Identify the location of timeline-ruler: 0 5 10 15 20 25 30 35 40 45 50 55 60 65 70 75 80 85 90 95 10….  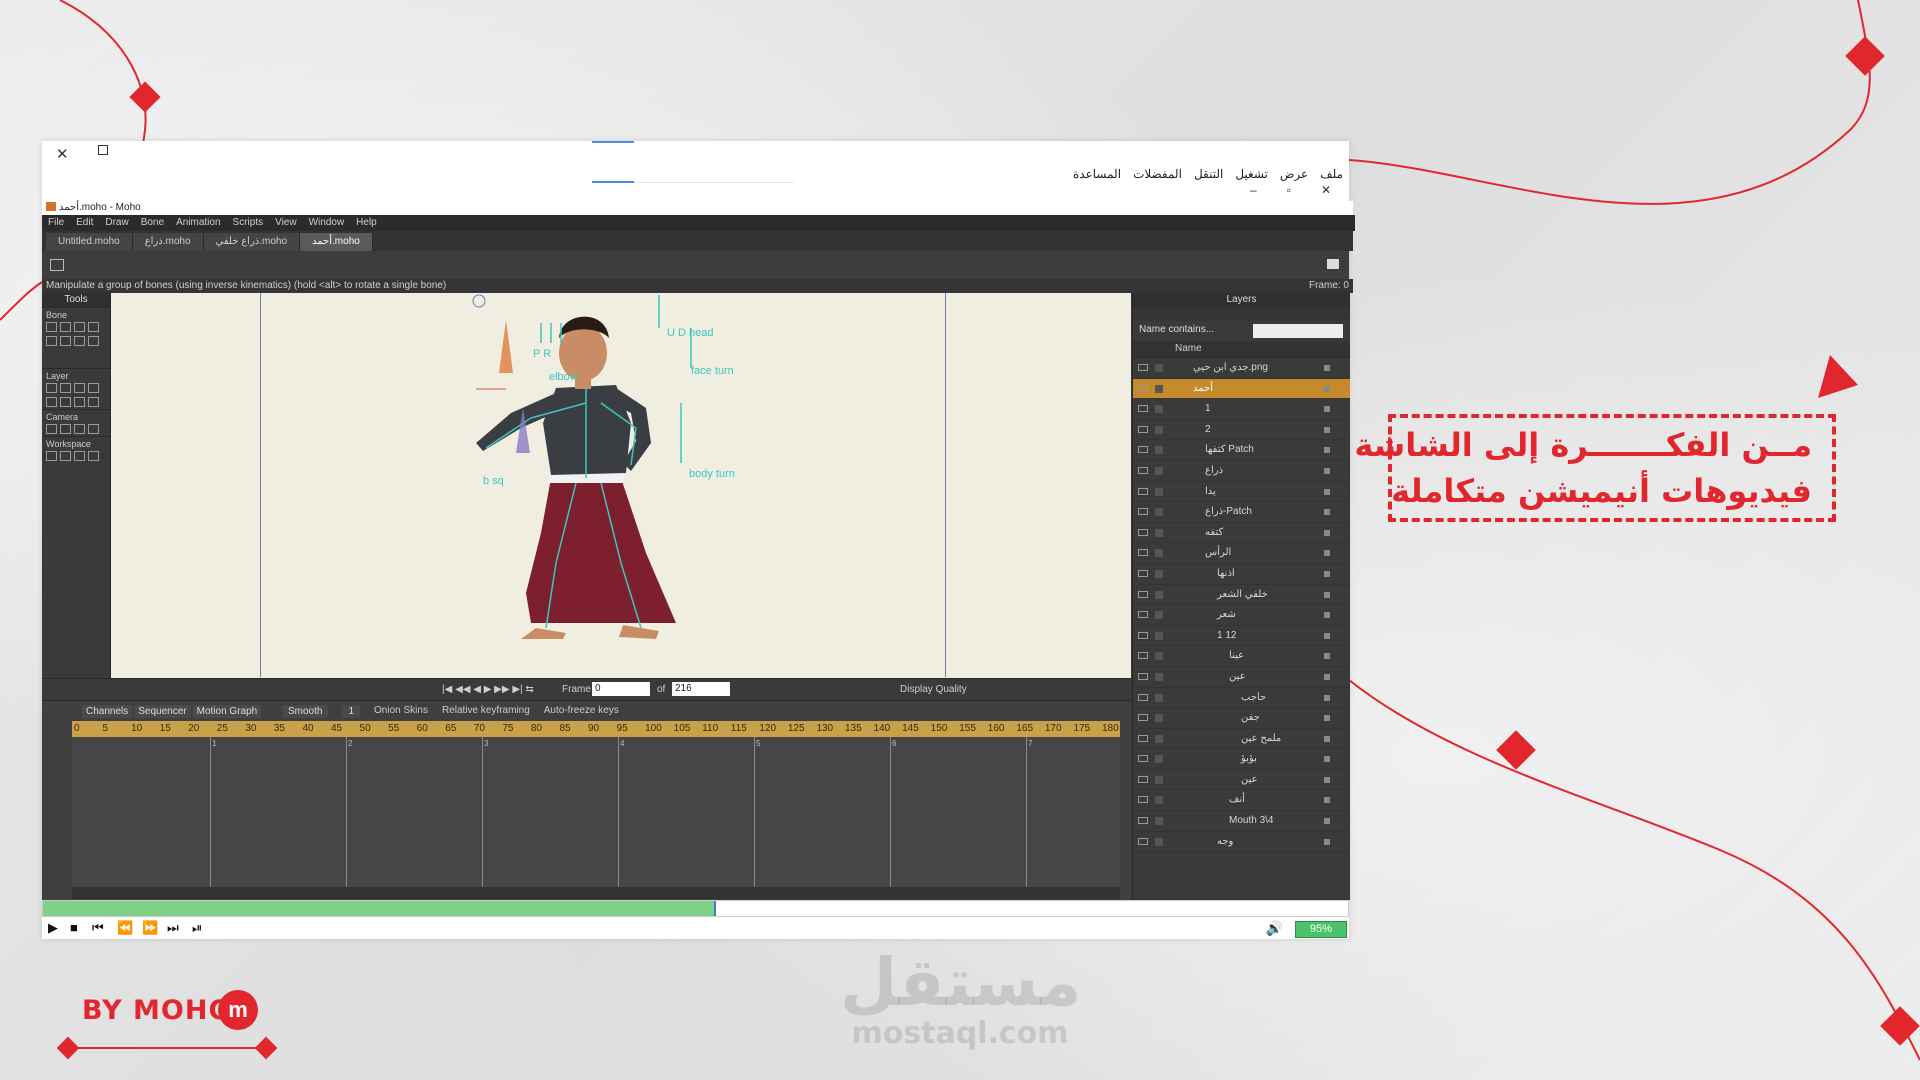
(596, 729).